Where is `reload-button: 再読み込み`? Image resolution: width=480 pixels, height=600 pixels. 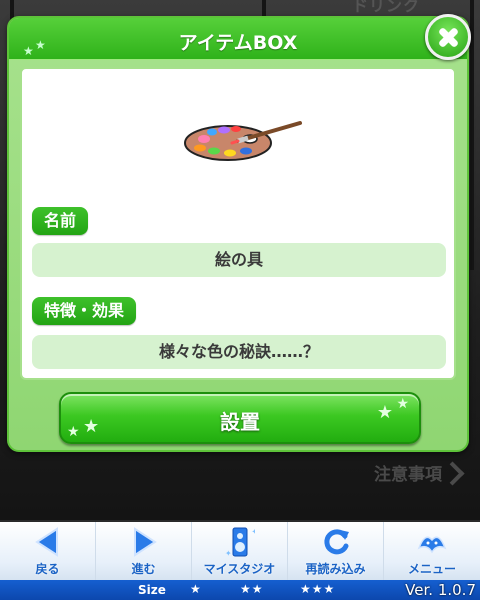
reload-button: 再読み込み is located at coordinates (336, 551).